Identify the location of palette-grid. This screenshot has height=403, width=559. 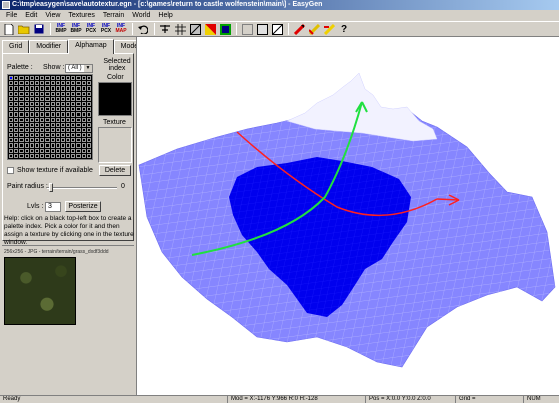
(50, 117).